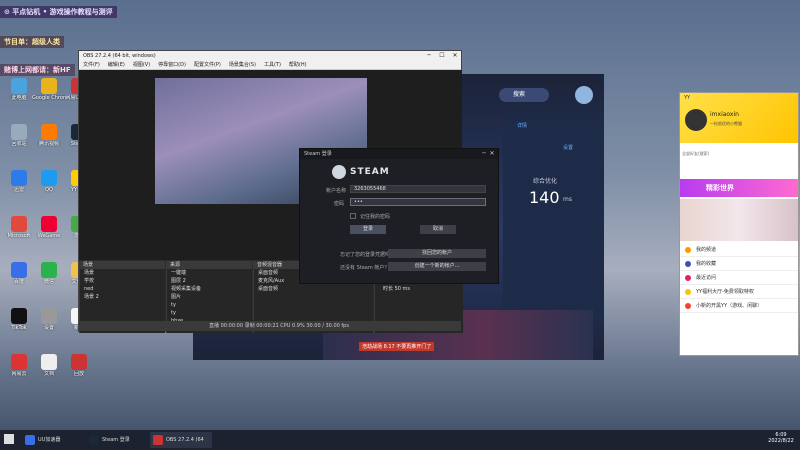  What do you see at coordinates (739, 188) in the screenshot?
I see `yy-banner: 精彩世界` at bounding box center [739, 188].